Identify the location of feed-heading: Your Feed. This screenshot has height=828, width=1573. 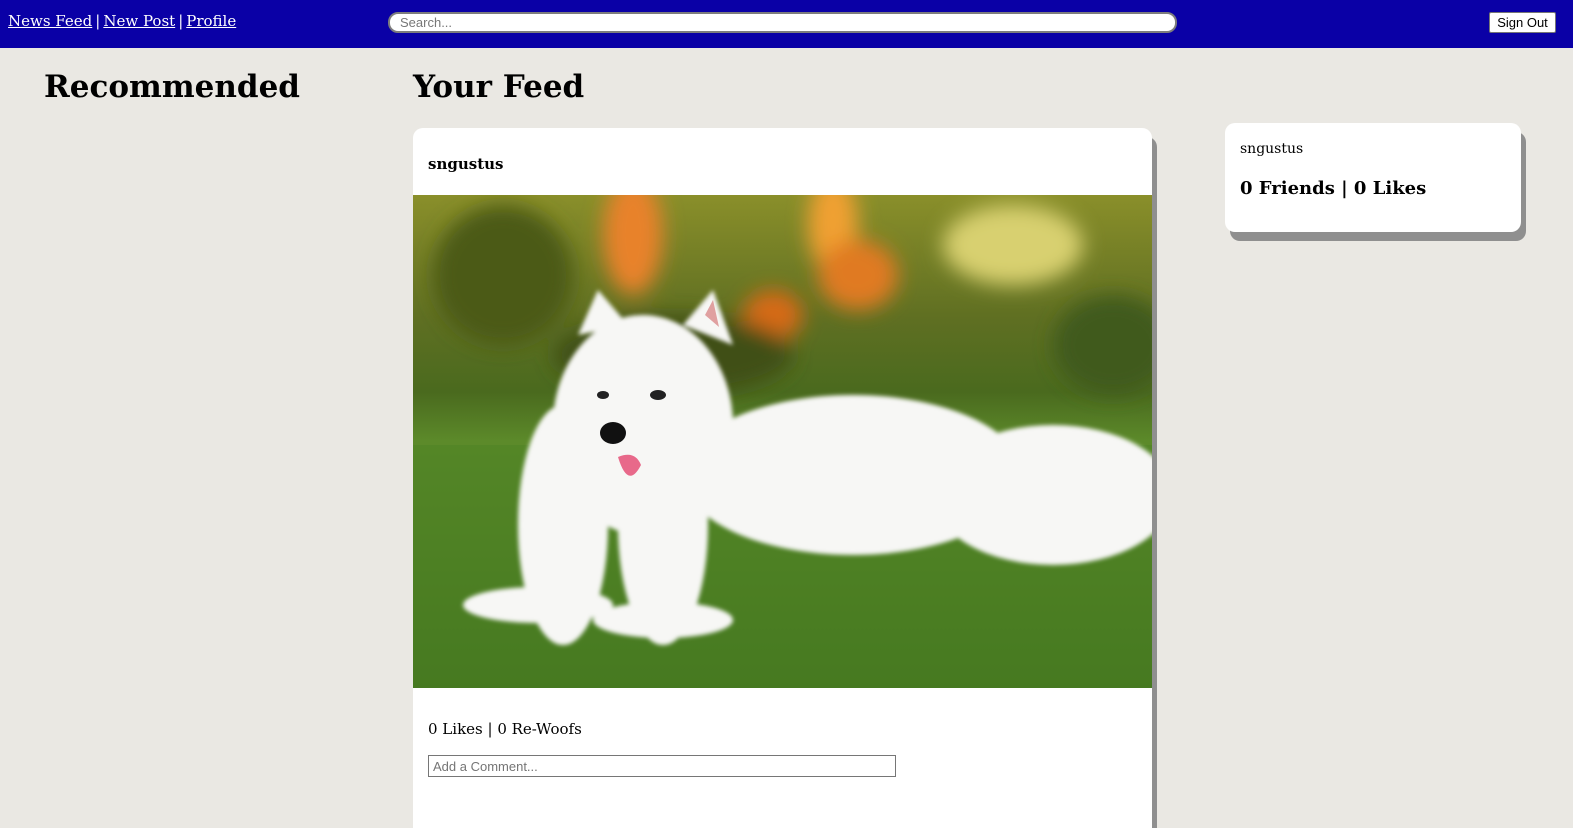
(499, 87).